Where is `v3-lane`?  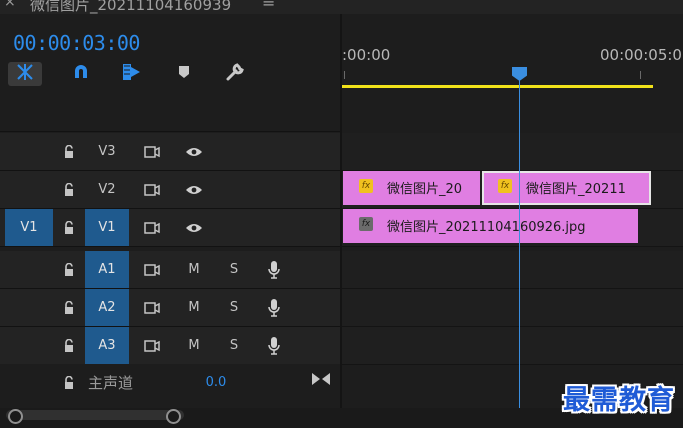
v3-lane is located at coordinates (512, 152).